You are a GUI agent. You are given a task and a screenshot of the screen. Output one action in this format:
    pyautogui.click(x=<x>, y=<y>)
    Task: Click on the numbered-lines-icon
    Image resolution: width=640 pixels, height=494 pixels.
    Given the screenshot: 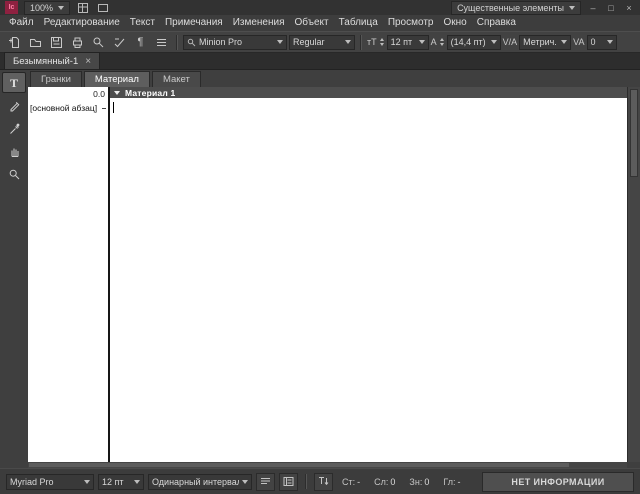 What is the action you would take?
    pyautogui.click(x=288, y=481)
    